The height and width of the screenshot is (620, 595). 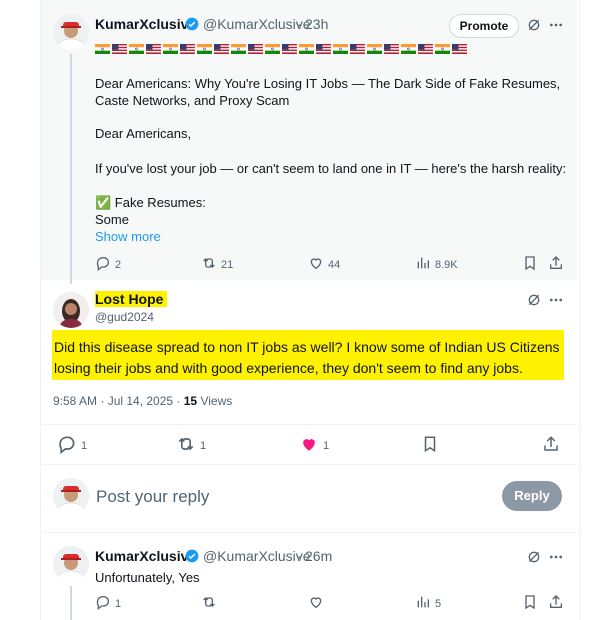 I want to click on repost-action: 21, so click(x=217, y=264).